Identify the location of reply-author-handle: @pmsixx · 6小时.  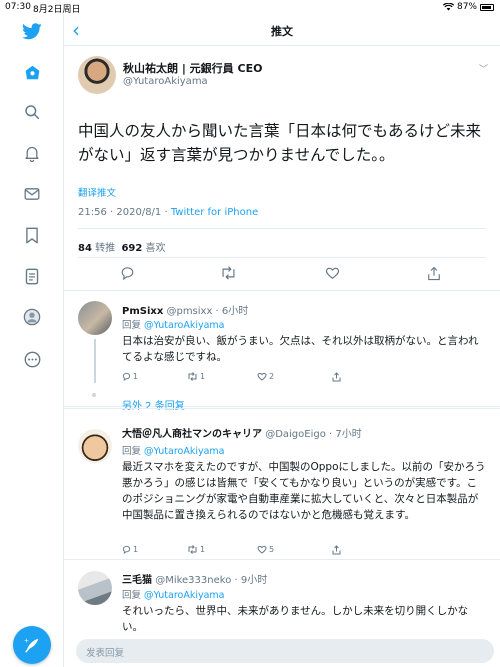
(207, 311).